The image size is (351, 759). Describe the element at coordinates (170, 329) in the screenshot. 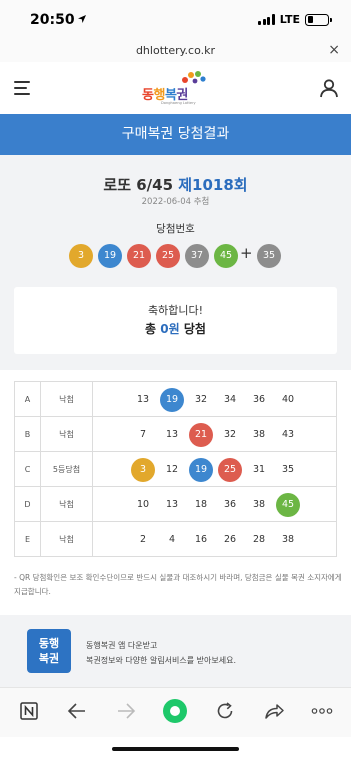

I see `prize-amount: 0원` at that location.